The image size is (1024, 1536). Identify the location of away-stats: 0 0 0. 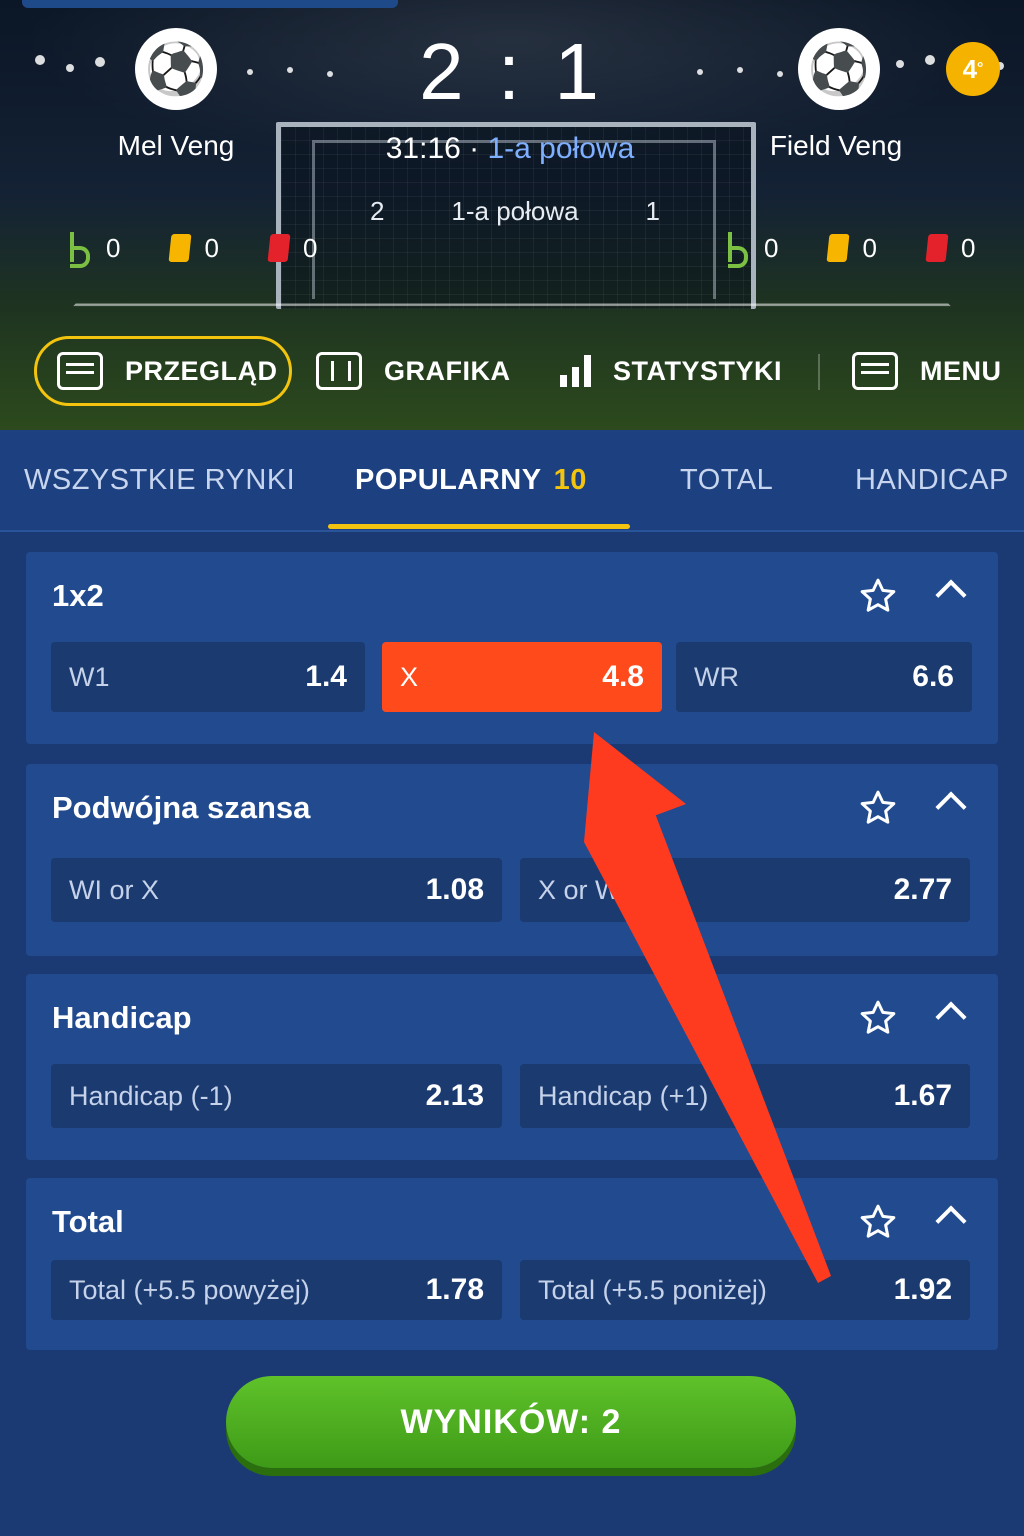
(850, 250).